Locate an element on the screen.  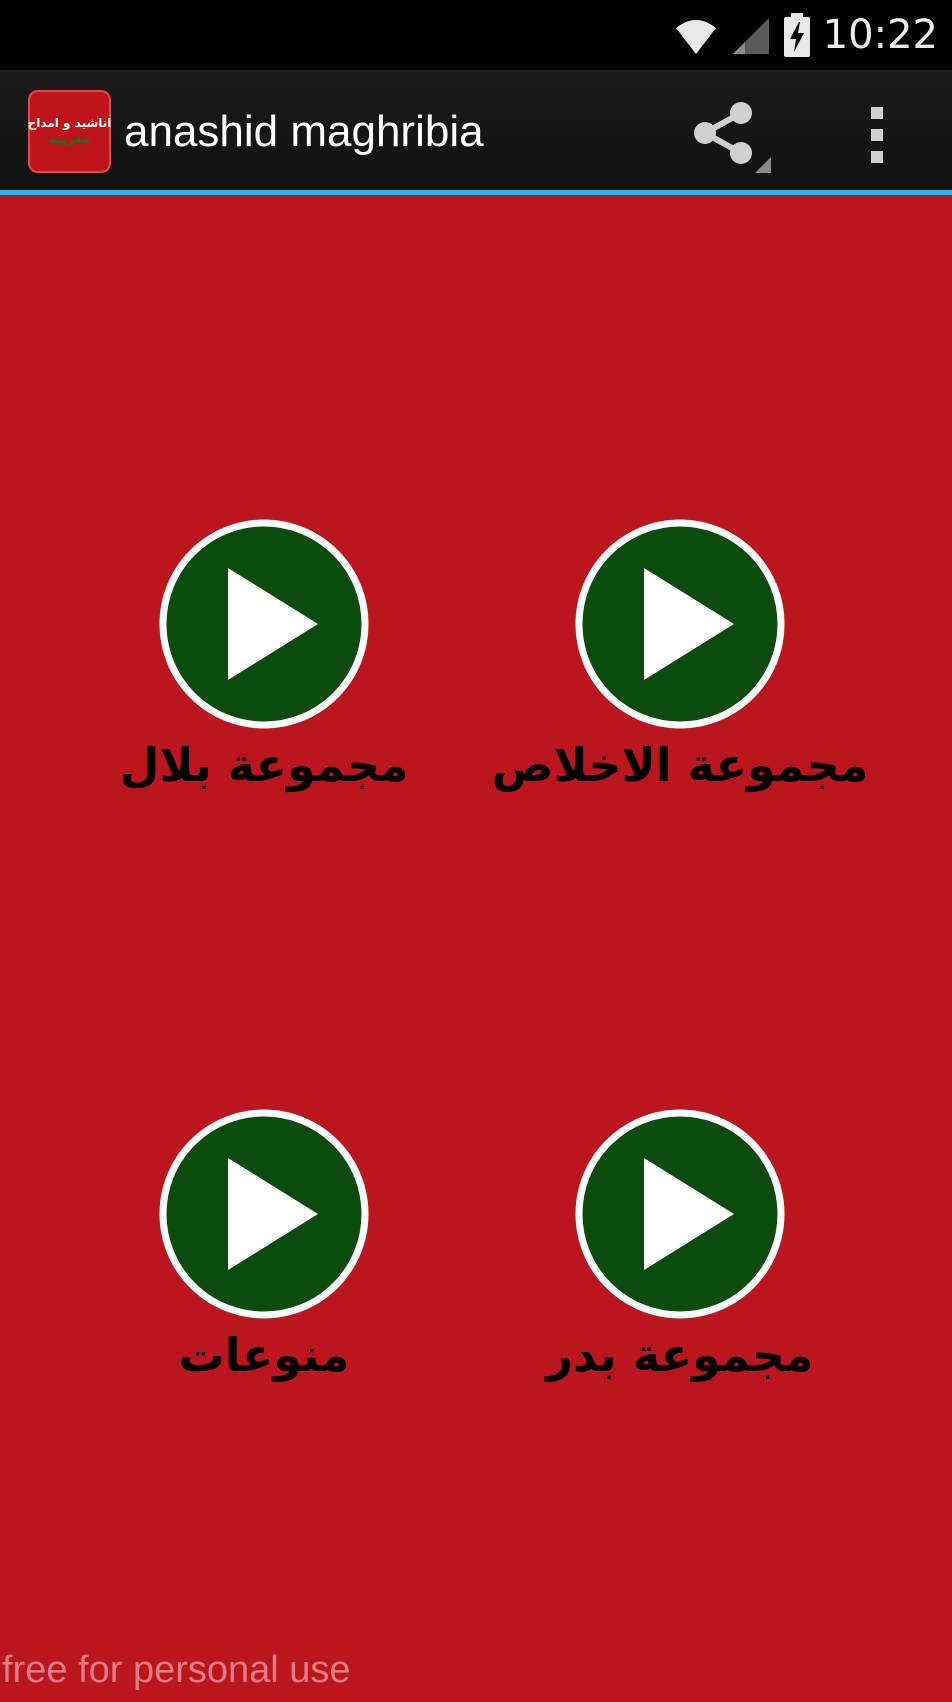
app-icon-text-line1: اناشيد و امداح is located at coordinates (69, 122).